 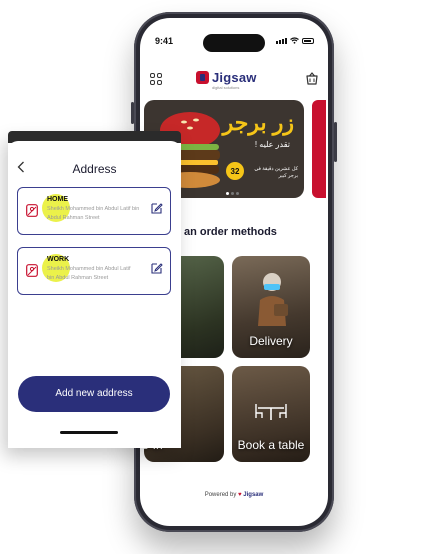 What do you see at coordinates (58, 259) in the screenshot?
I see `address-name: WORK` at bounding box center [58, 259].